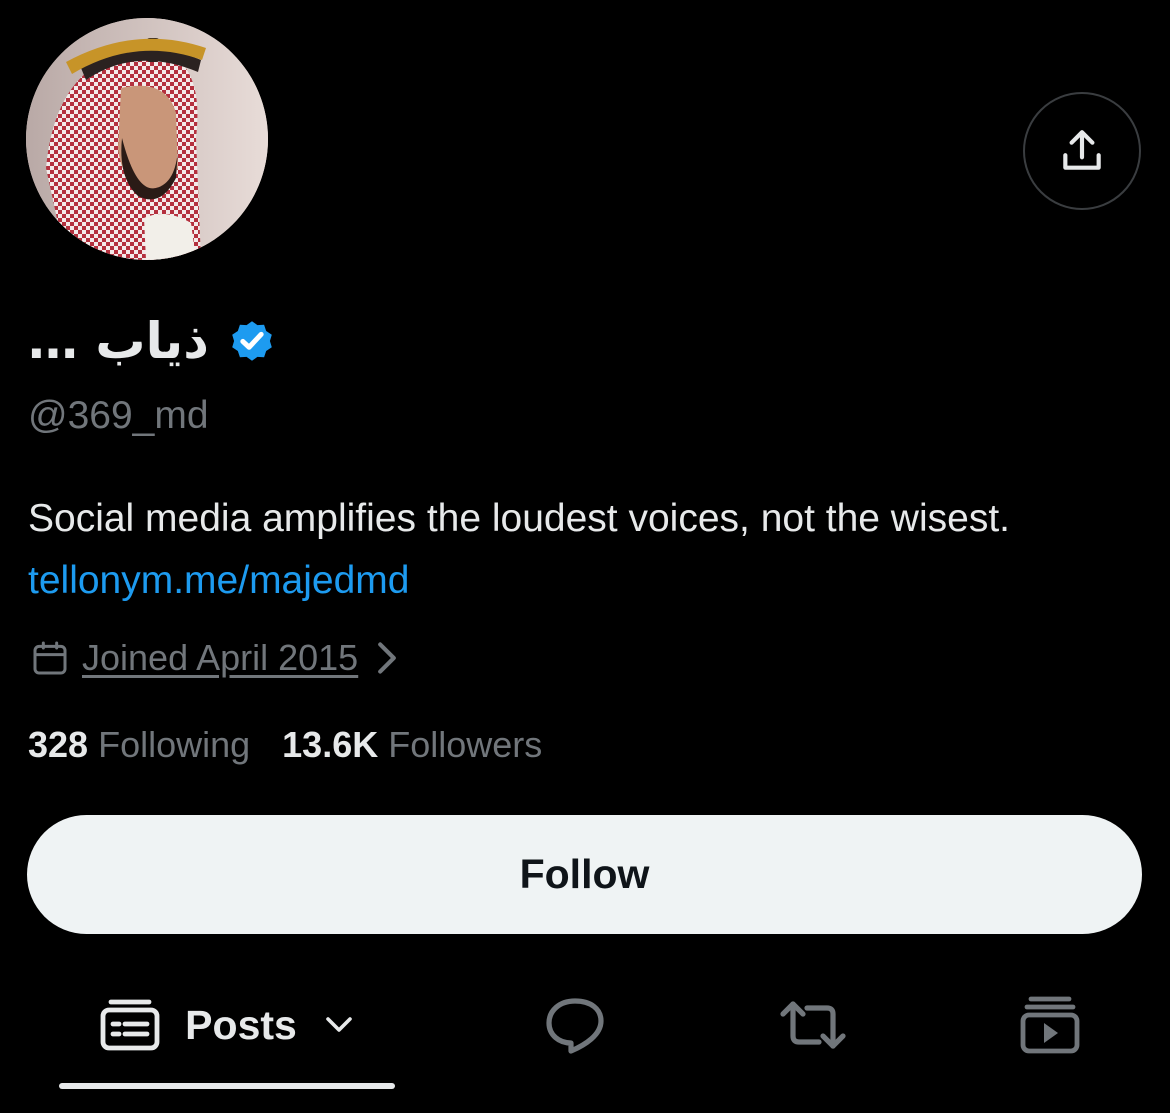  I want to click on tab-media, so click(1050, 1025).